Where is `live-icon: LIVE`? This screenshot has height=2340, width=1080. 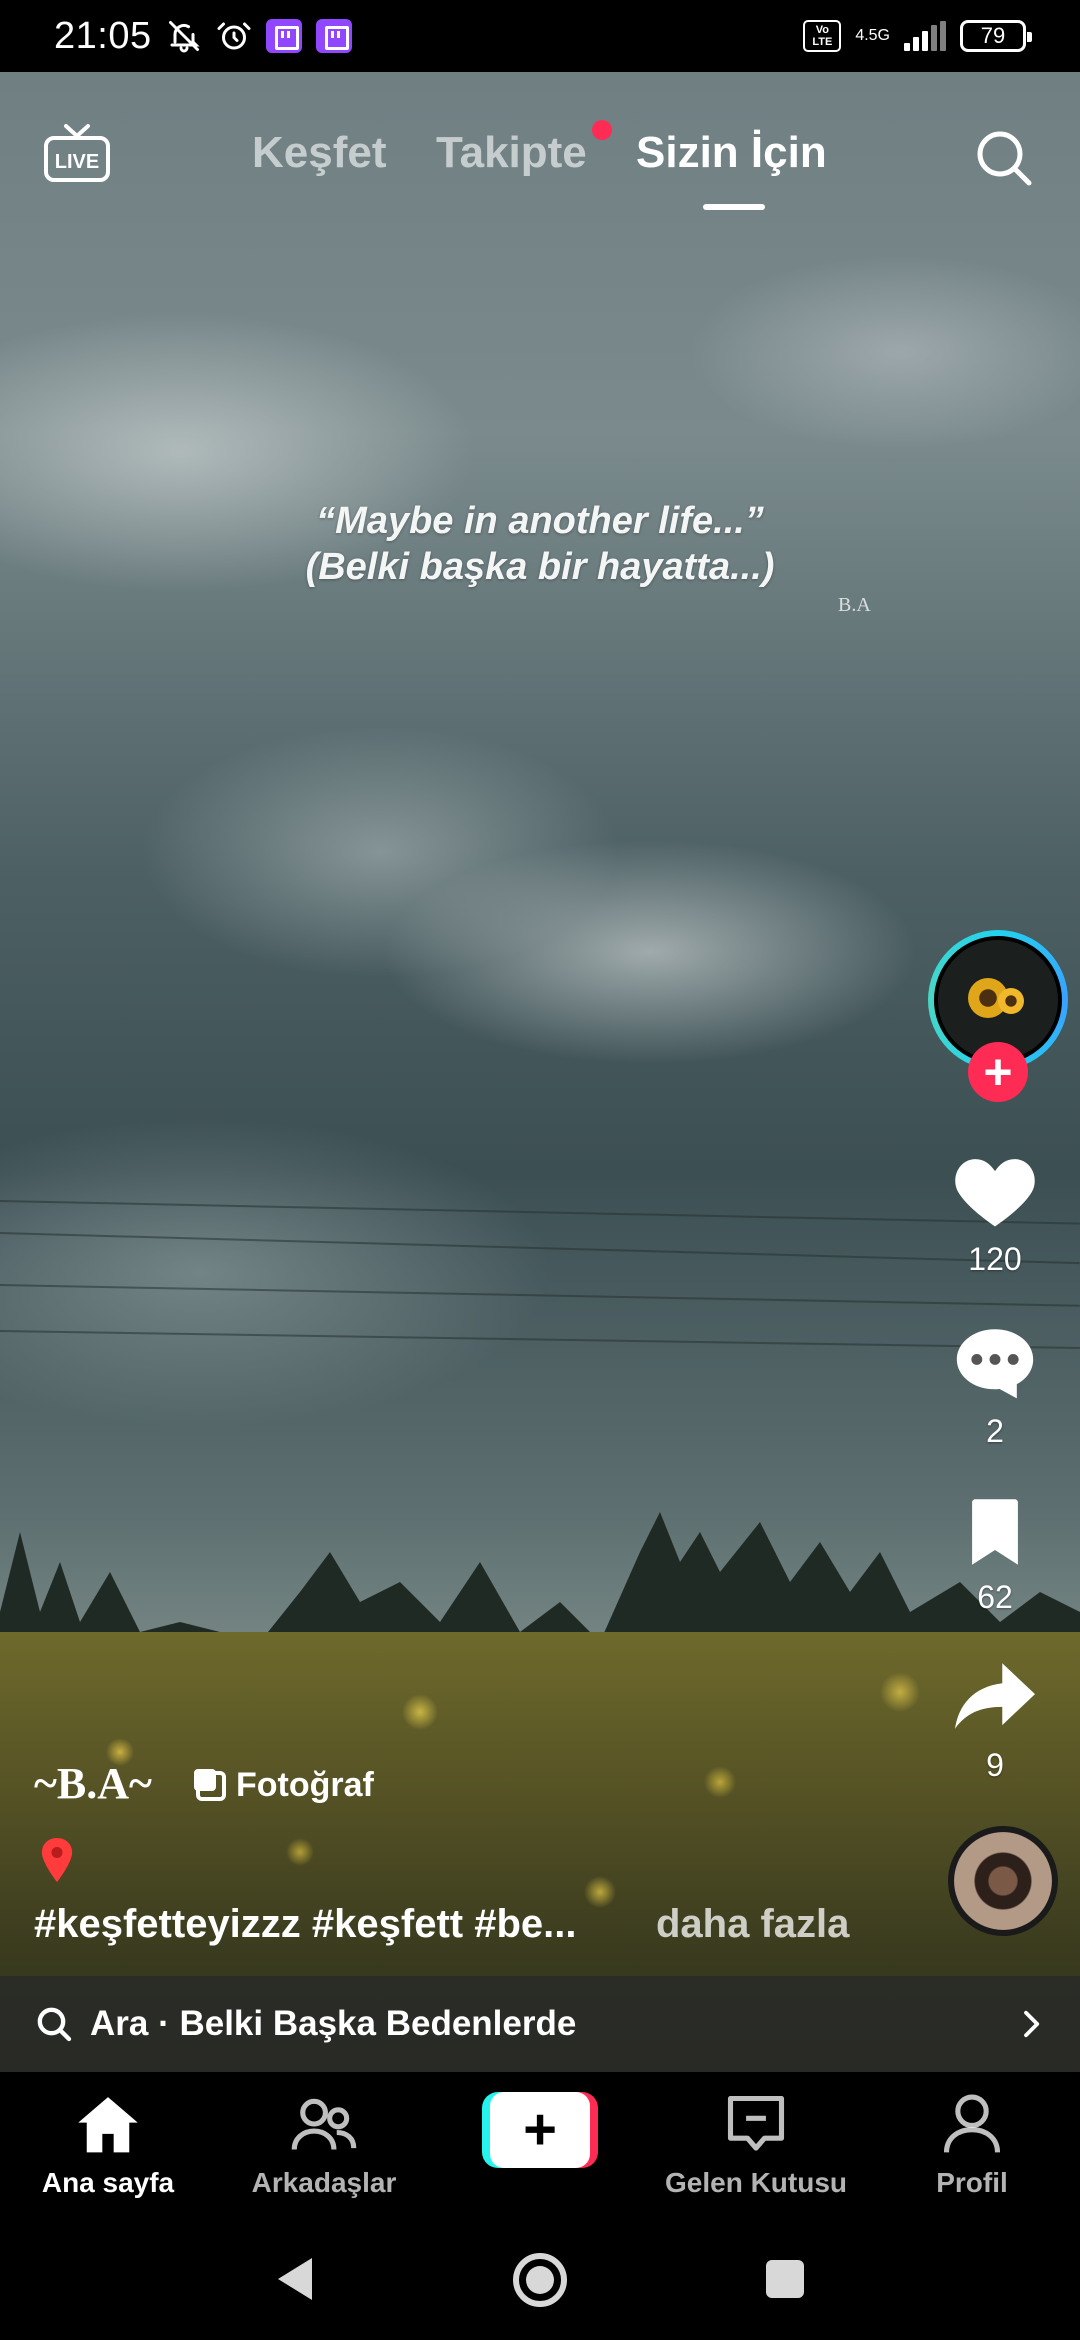 live-icon: LIVE is located at coordinates (77, 155).